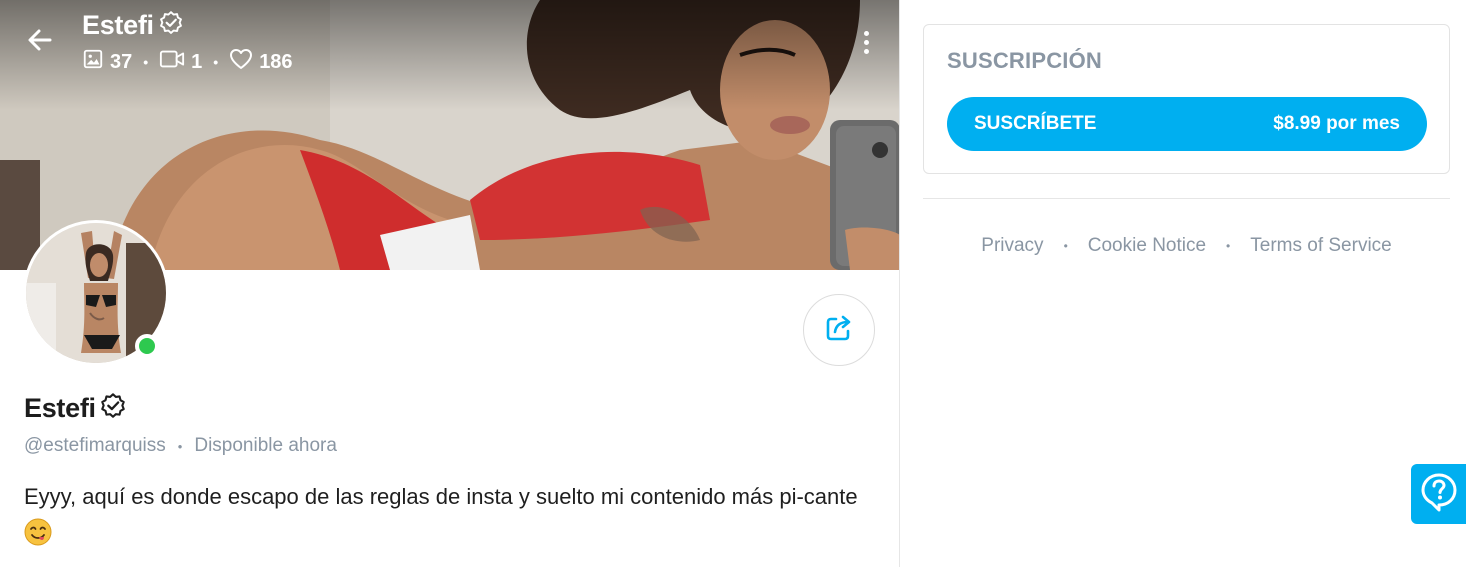 This screenshot has width=1466, height=567. I want to click on availability-status: Disponible ahora, so click(265, 445).